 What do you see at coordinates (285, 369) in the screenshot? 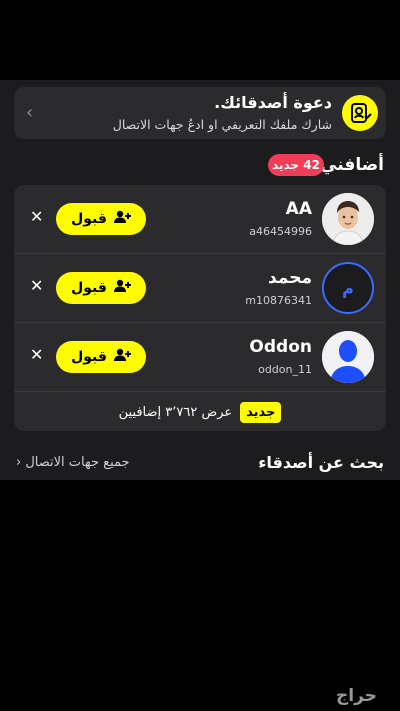
I see `friend-username: oddon_11` at bounding box center [285, 369].